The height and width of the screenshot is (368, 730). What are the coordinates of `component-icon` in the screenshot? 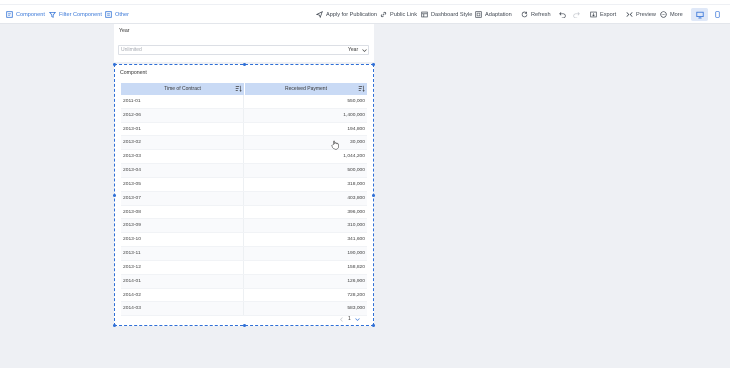 It's located at (9, 14).